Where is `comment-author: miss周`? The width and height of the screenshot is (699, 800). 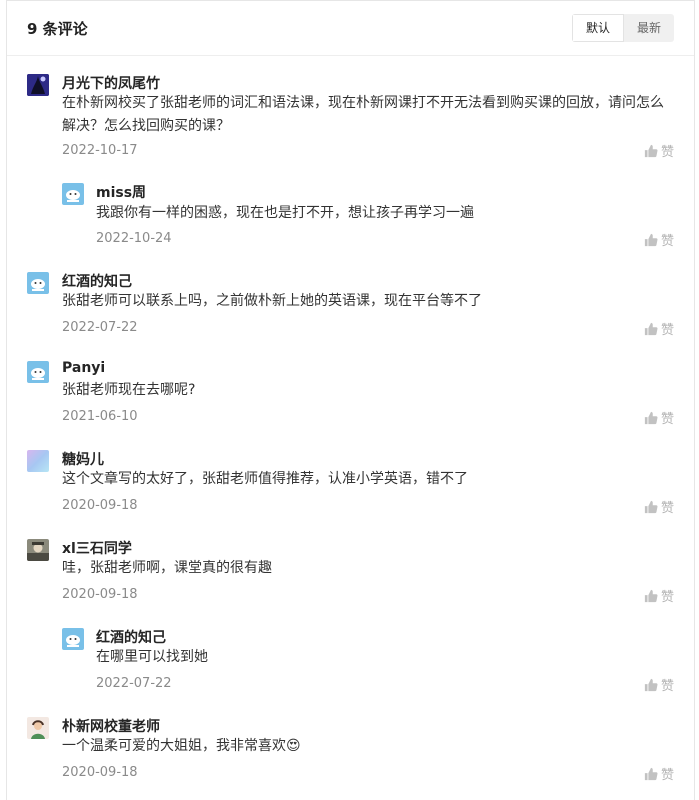
comment-author: miss周 is located at coordinates (121, 192).